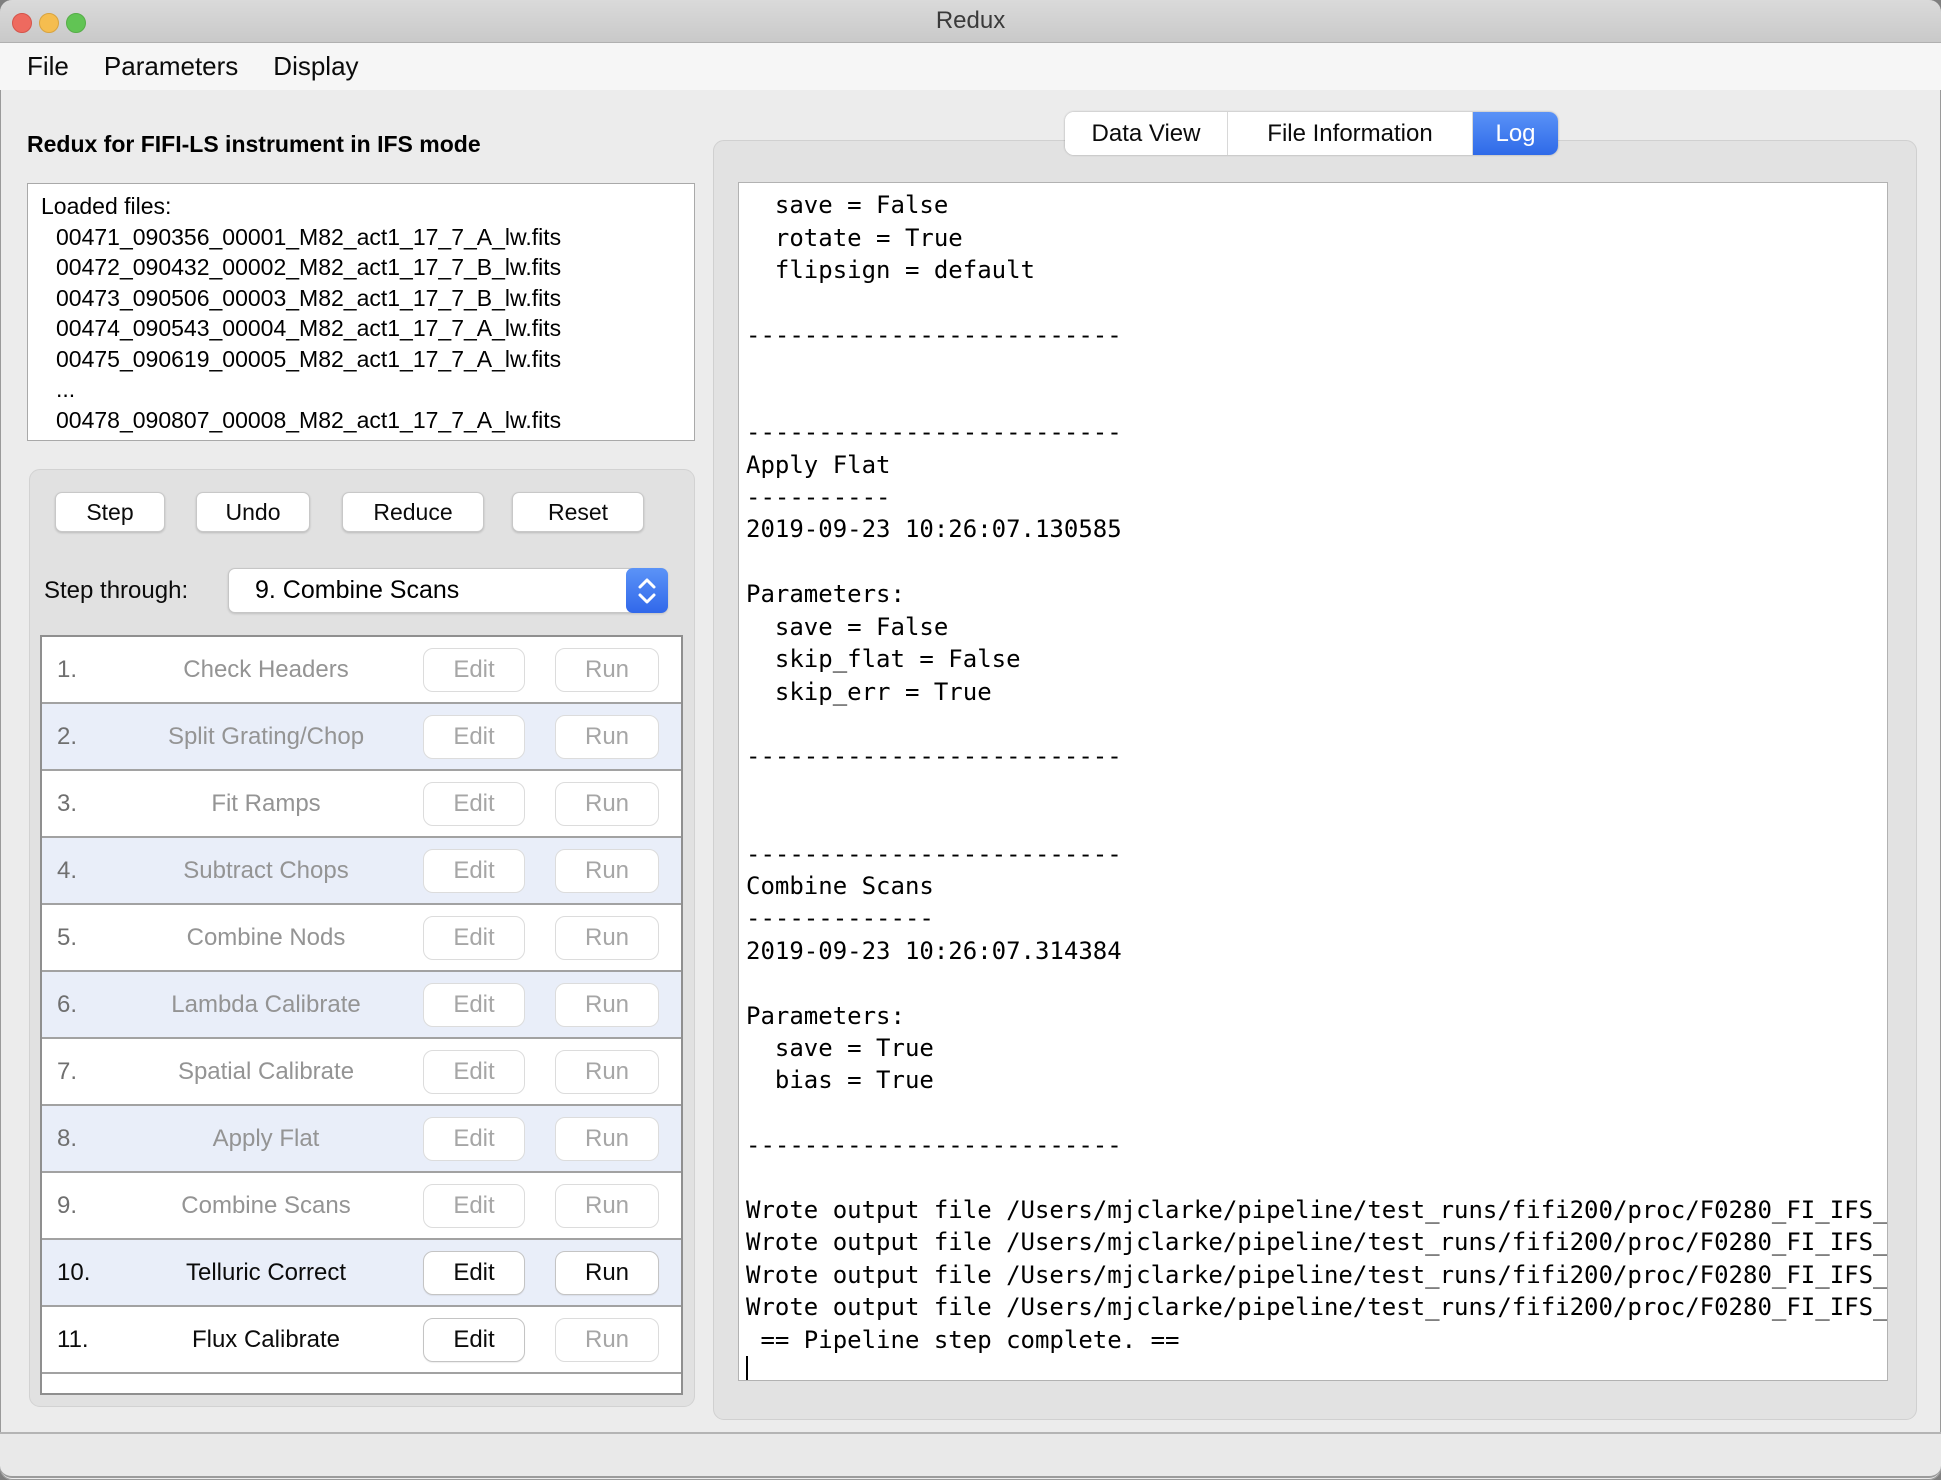 This screenshot has width=1941, height=1480. Describe the element at coordinates (67, 870) in the screenshot. I see `step-number: 4.` at that location.